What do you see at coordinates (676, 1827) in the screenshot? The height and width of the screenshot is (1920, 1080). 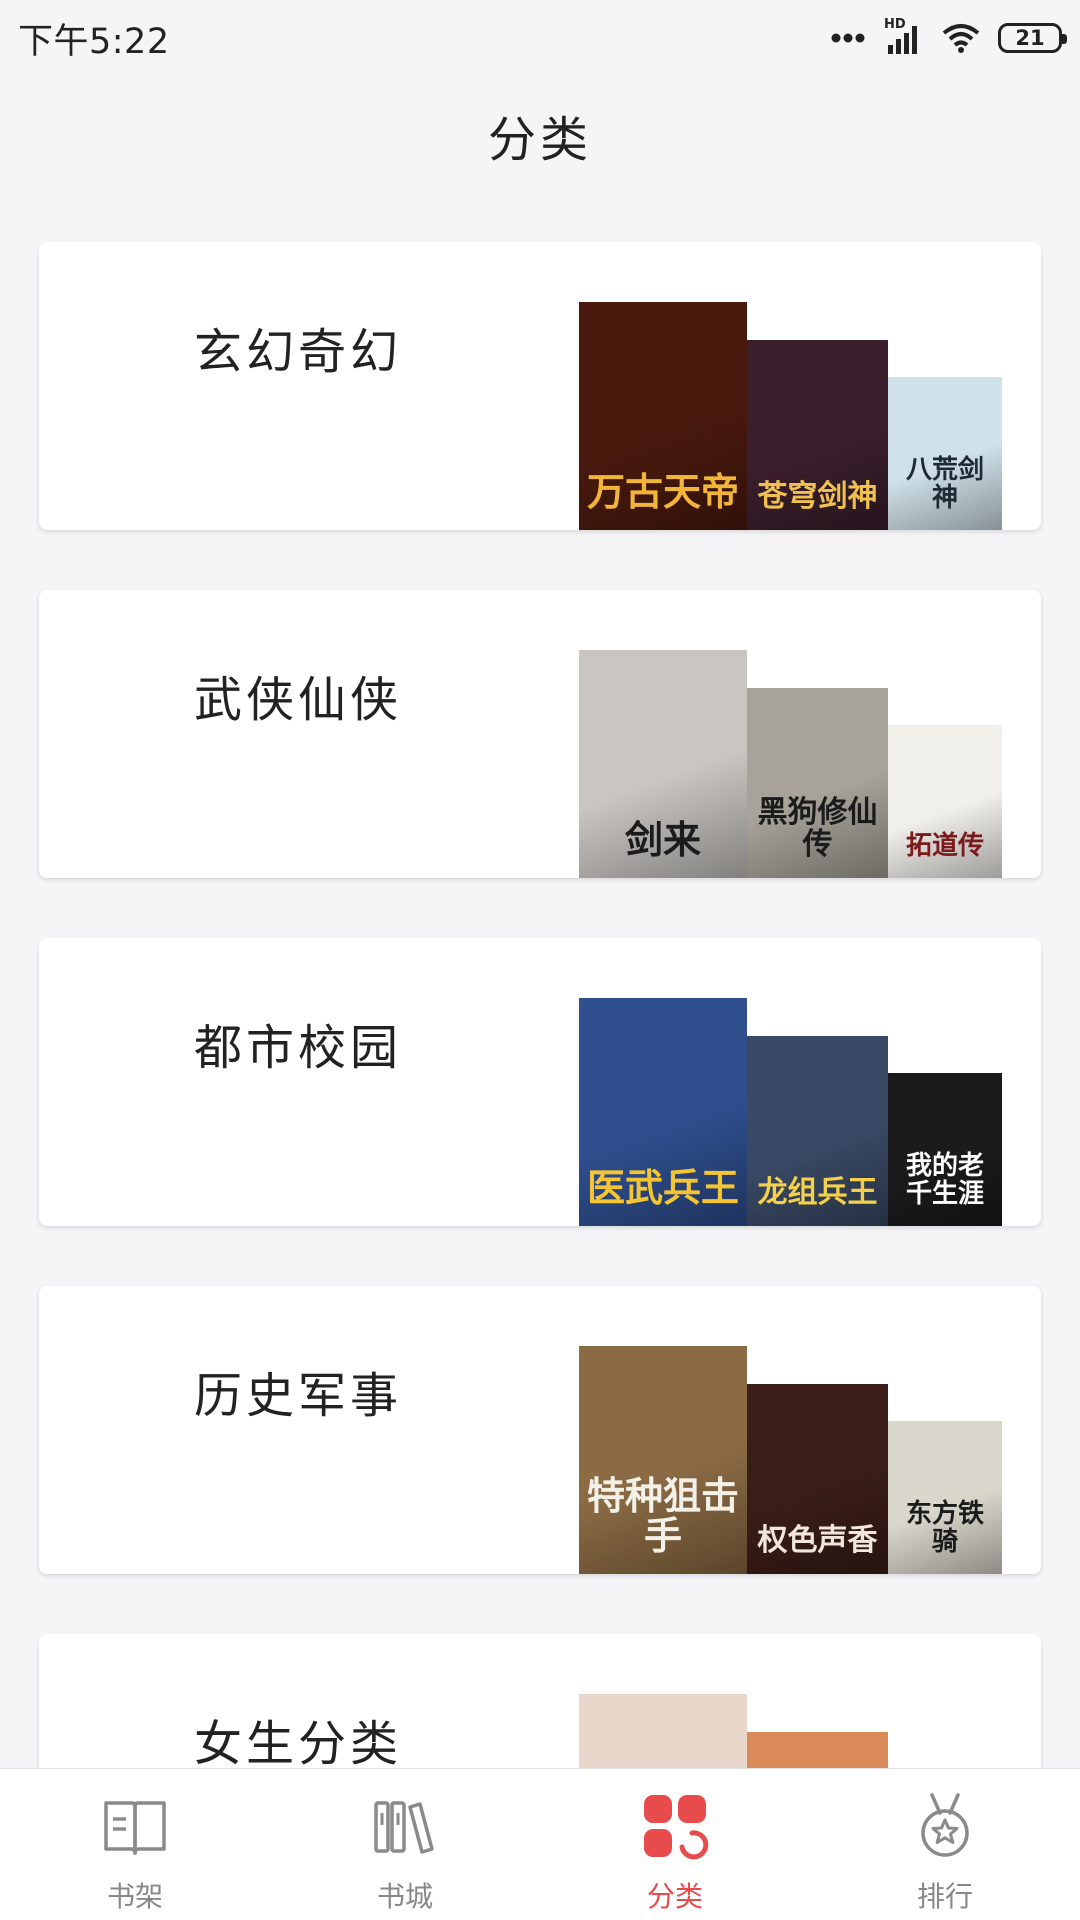 I see `category-grid-icon` at bounding box center [676, 1827].